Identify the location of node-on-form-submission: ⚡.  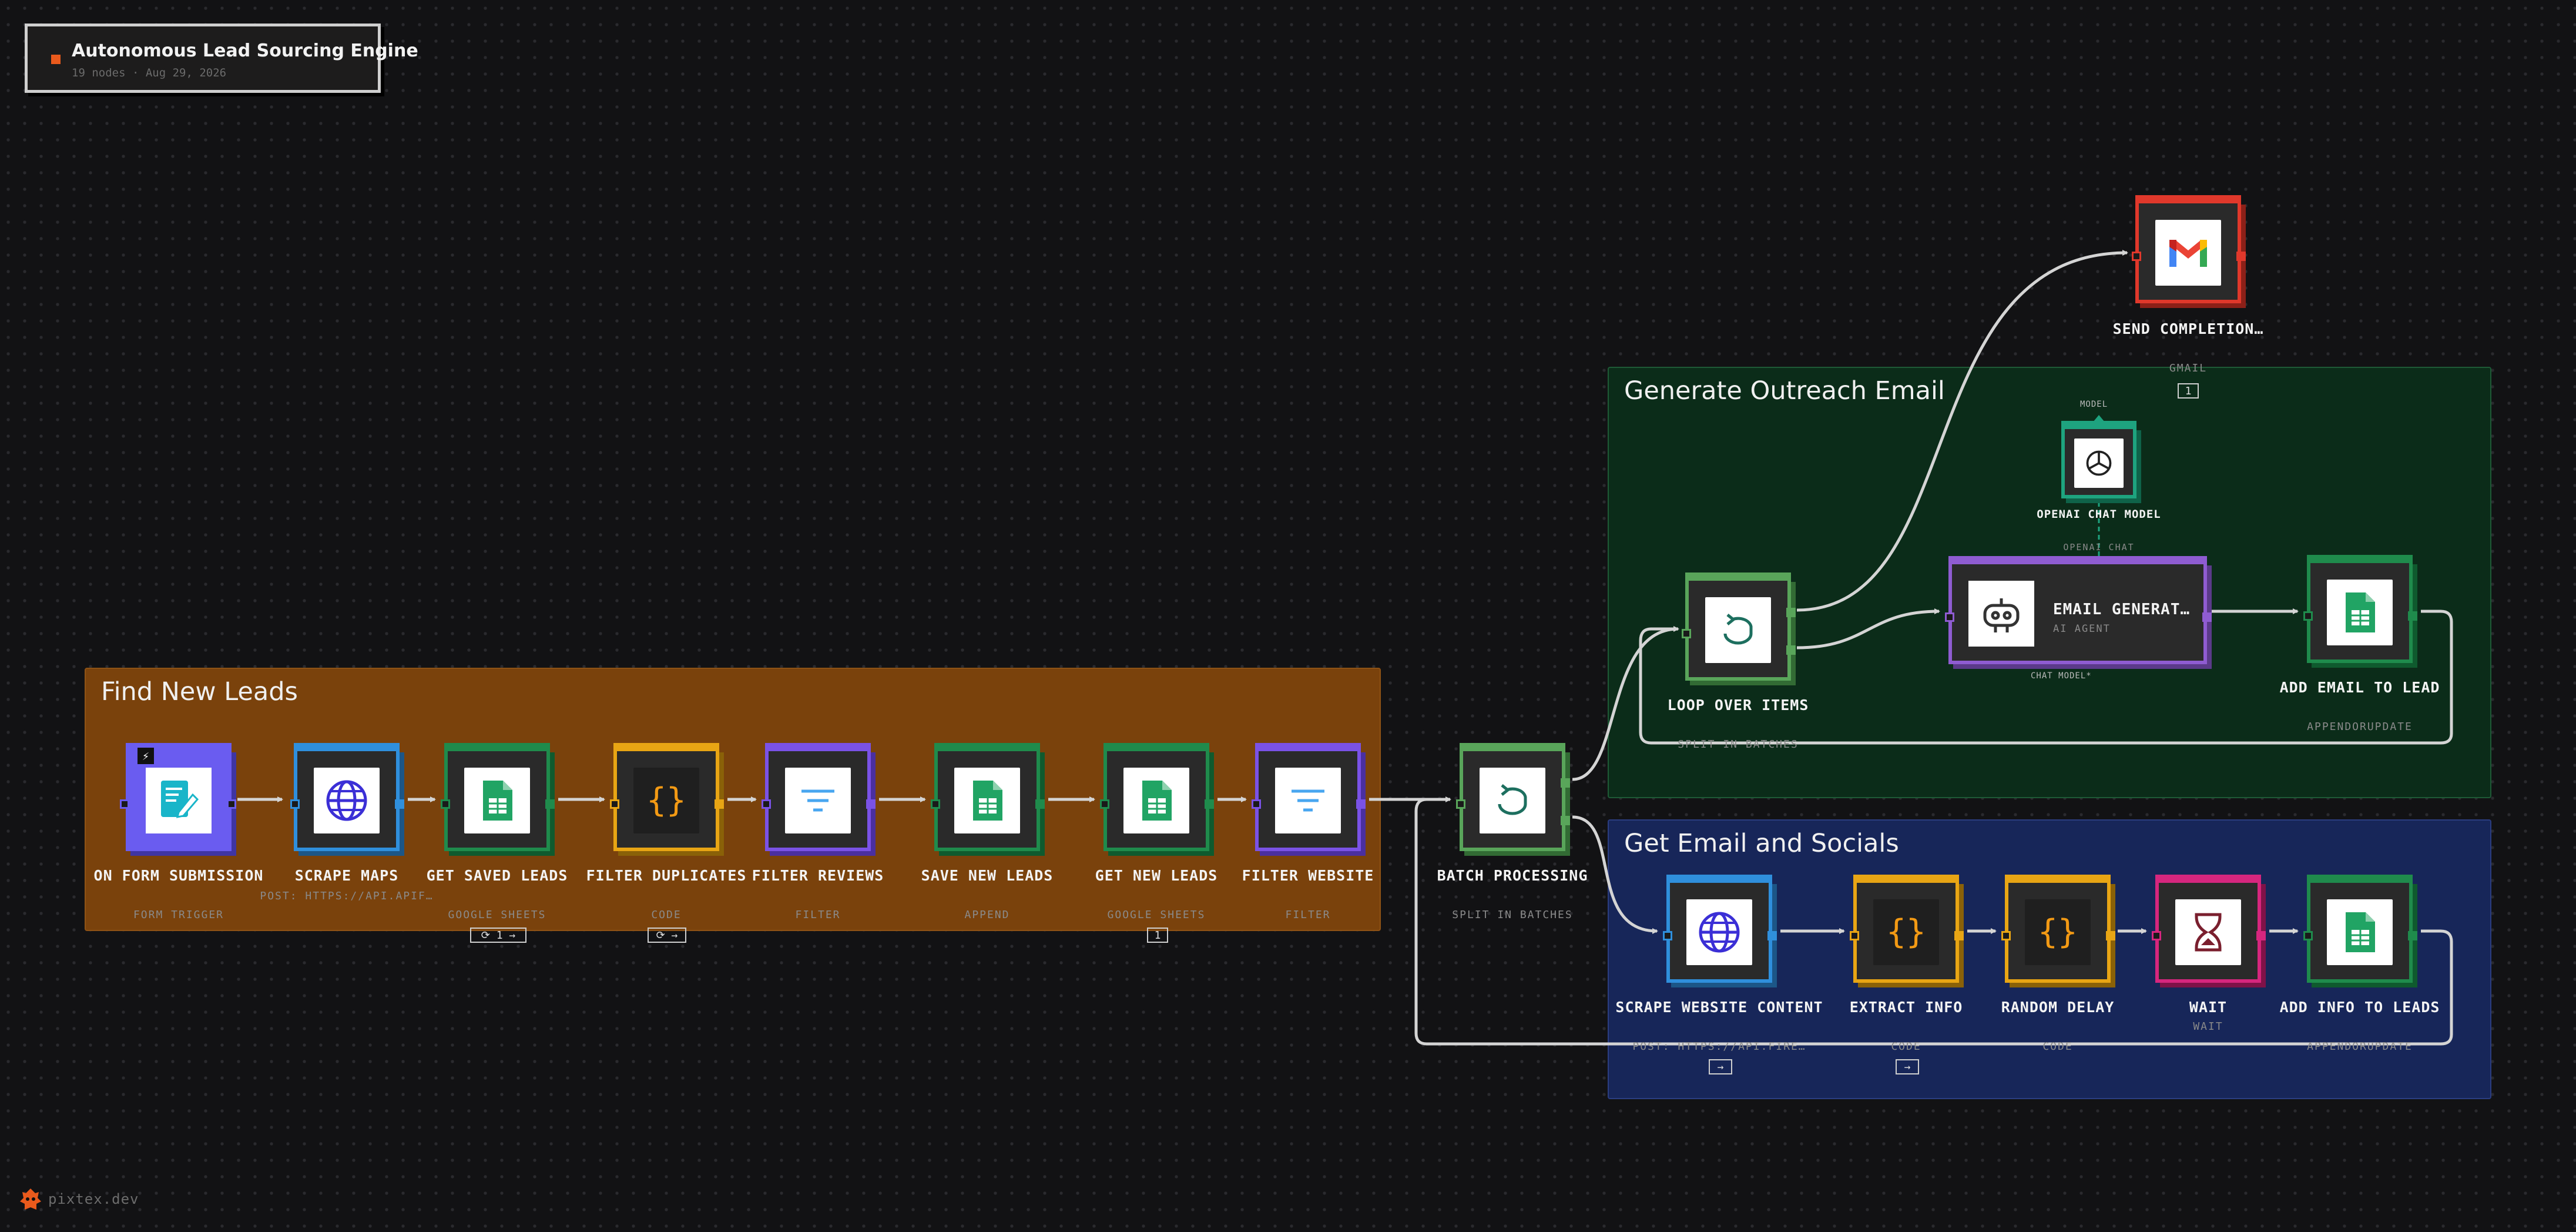
(181, 801).